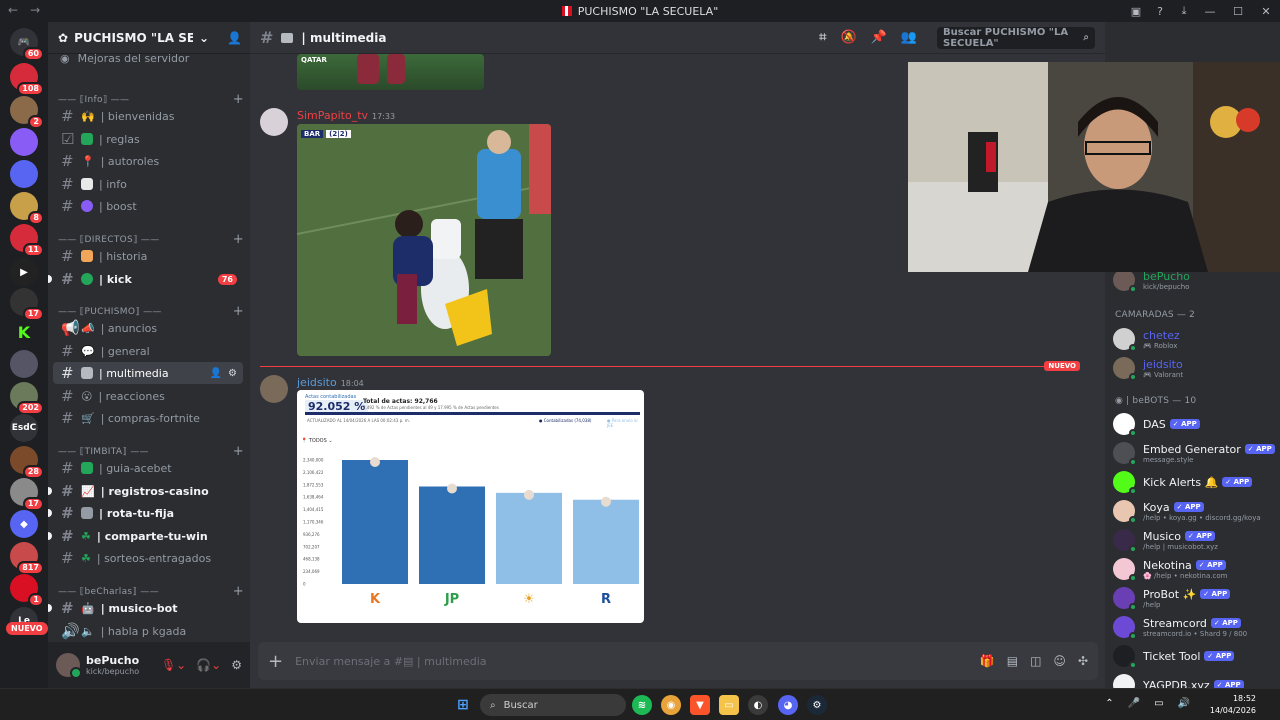 The image size is (1280, 720). What do you see at coordinates (24, 428) in the screenshot?
I see `server-icon: EsdC` at bounding box center [24, 428].